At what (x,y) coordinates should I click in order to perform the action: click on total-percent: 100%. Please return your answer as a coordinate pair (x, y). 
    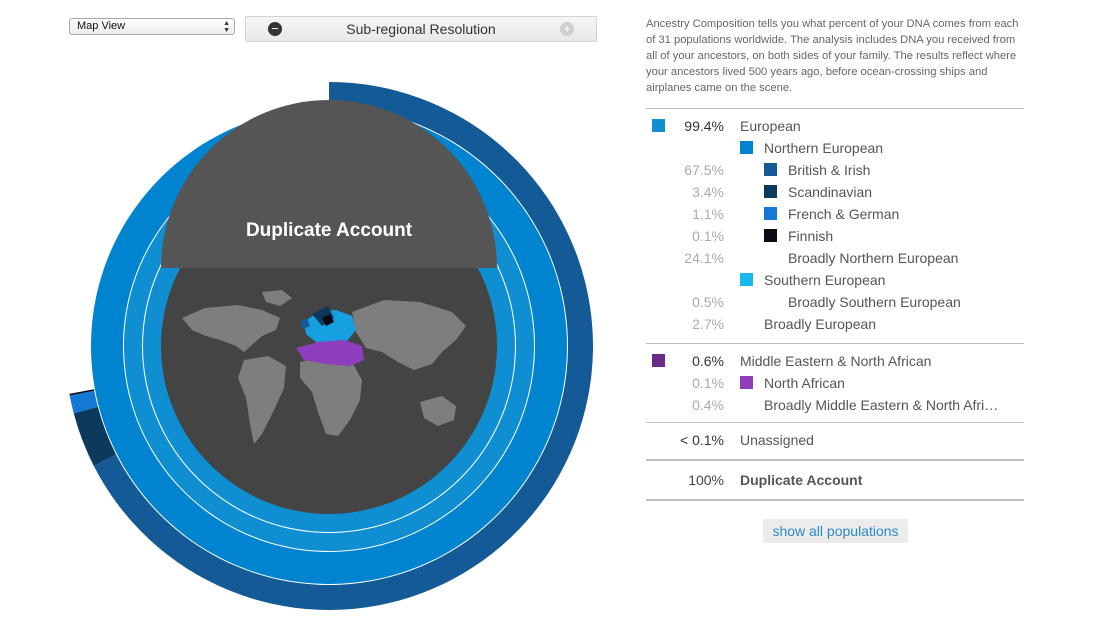
    Looking at the image, I should click on (706, 480).